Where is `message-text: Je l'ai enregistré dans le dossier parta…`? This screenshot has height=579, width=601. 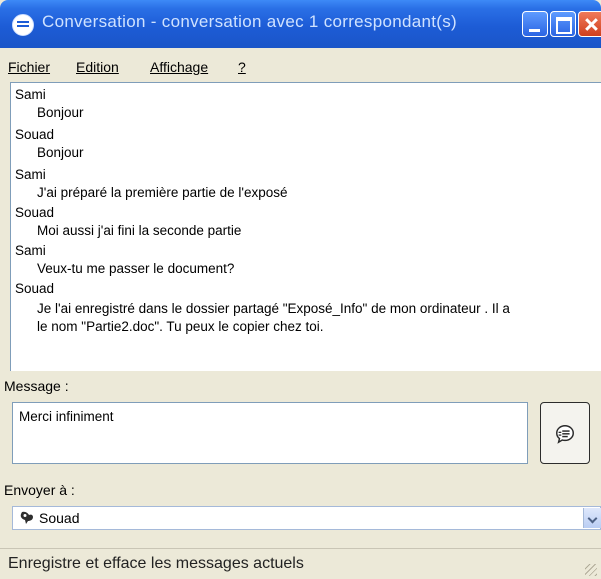 message-text: Je l'ai enregistré dans le dossier parta… is located at coordinates (273, 308).